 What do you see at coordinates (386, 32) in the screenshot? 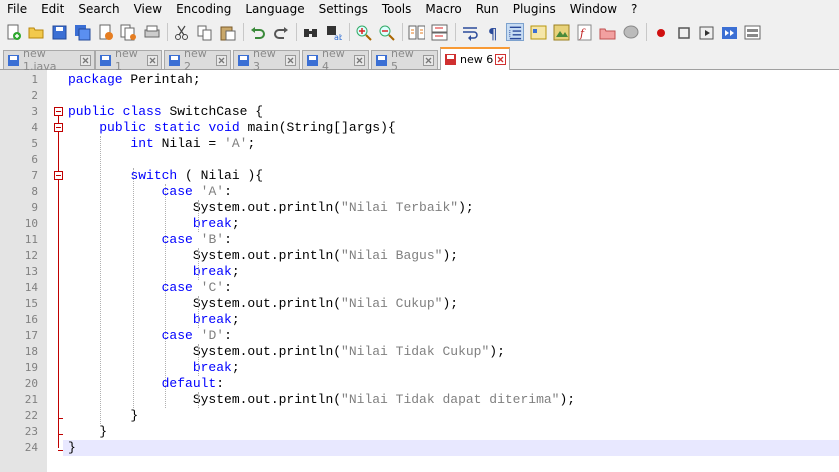
I see `zoom-out-icon` at bounding box center [386, 32].